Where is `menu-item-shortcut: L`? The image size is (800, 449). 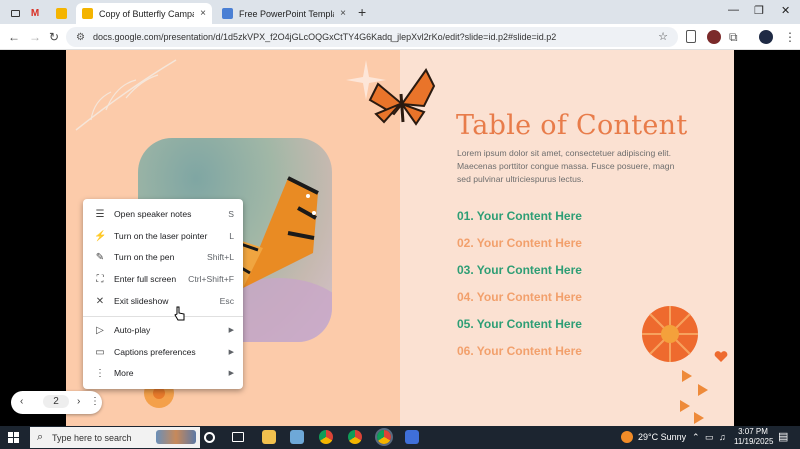
menu-item-shortcut: L is located at coordinates (231, 236).